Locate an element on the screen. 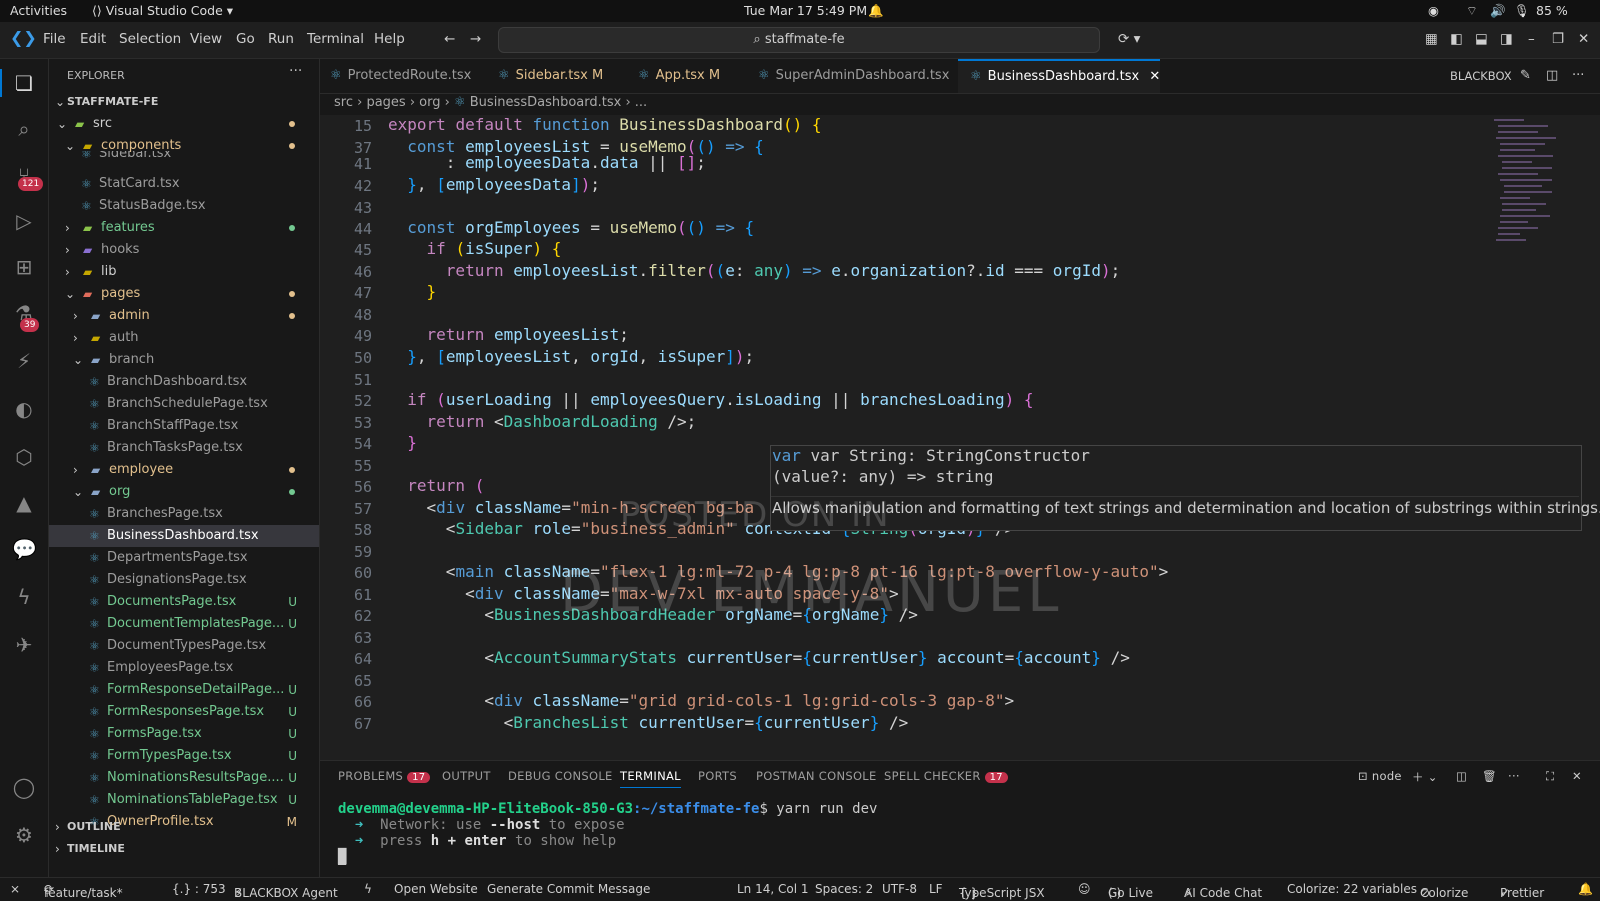 This screenshot has height=901, width=1600. breadcrumb-org: org is located at coordinates (429, 102).